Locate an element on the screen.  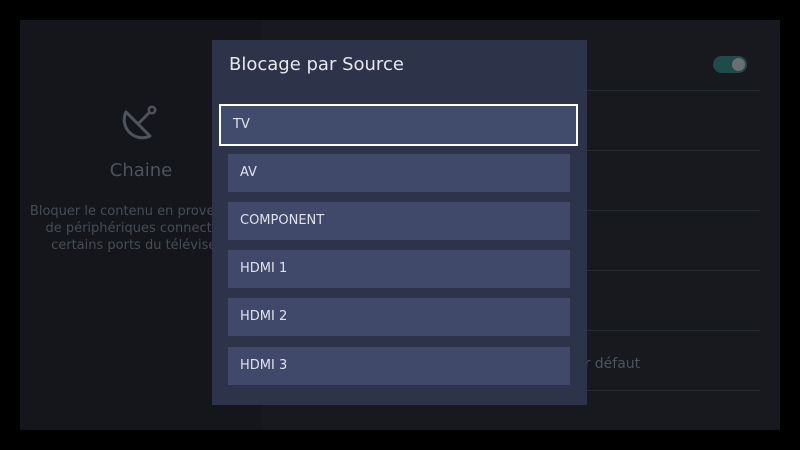
option-tv: TV is located at coordinates (398, 125).